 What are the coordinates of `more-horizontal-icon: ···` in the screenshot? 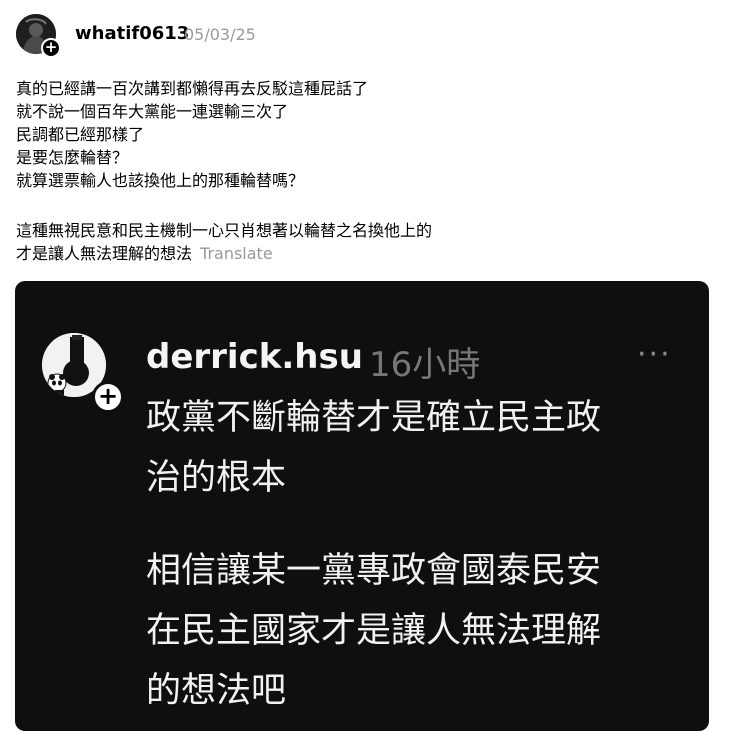 It's located at (654, 354).